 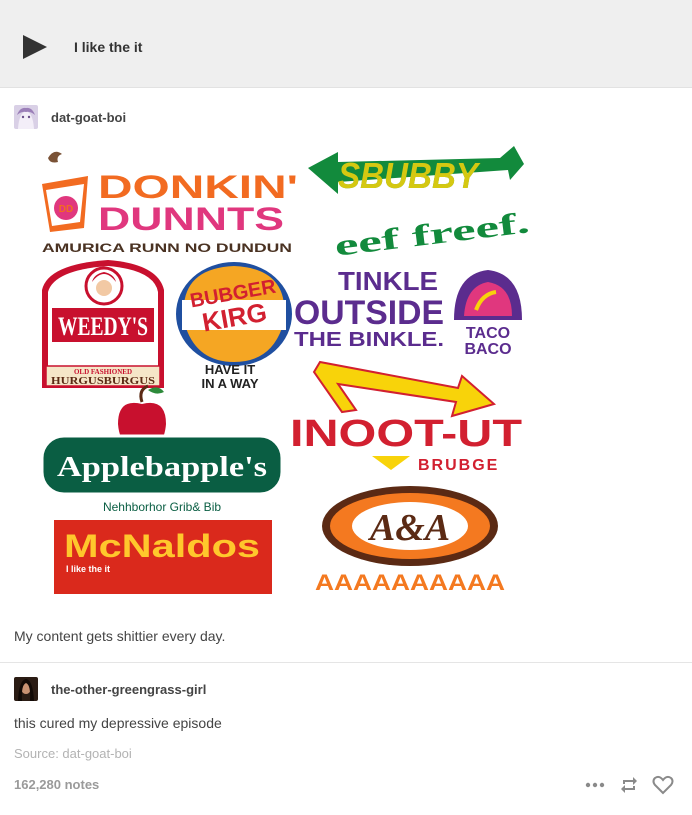 I want to click on reblog-header: the-other-greengrass-girl, so click(x=110, y=689).